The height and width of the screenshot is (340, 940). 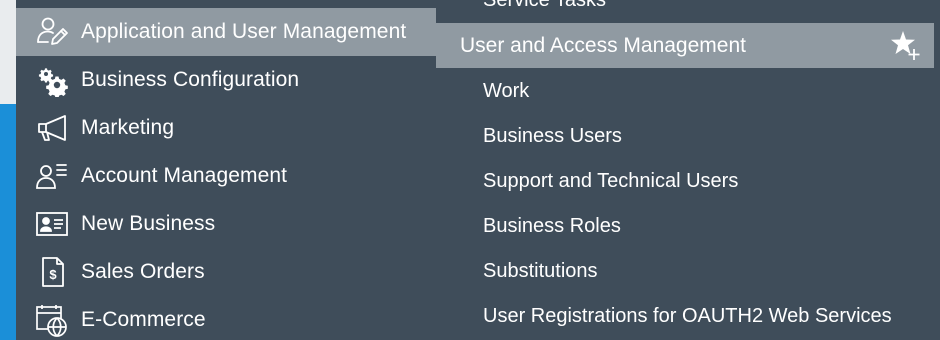 I want to click on sub-item-substitutions: Substitutions, so click(x=540, y=271).